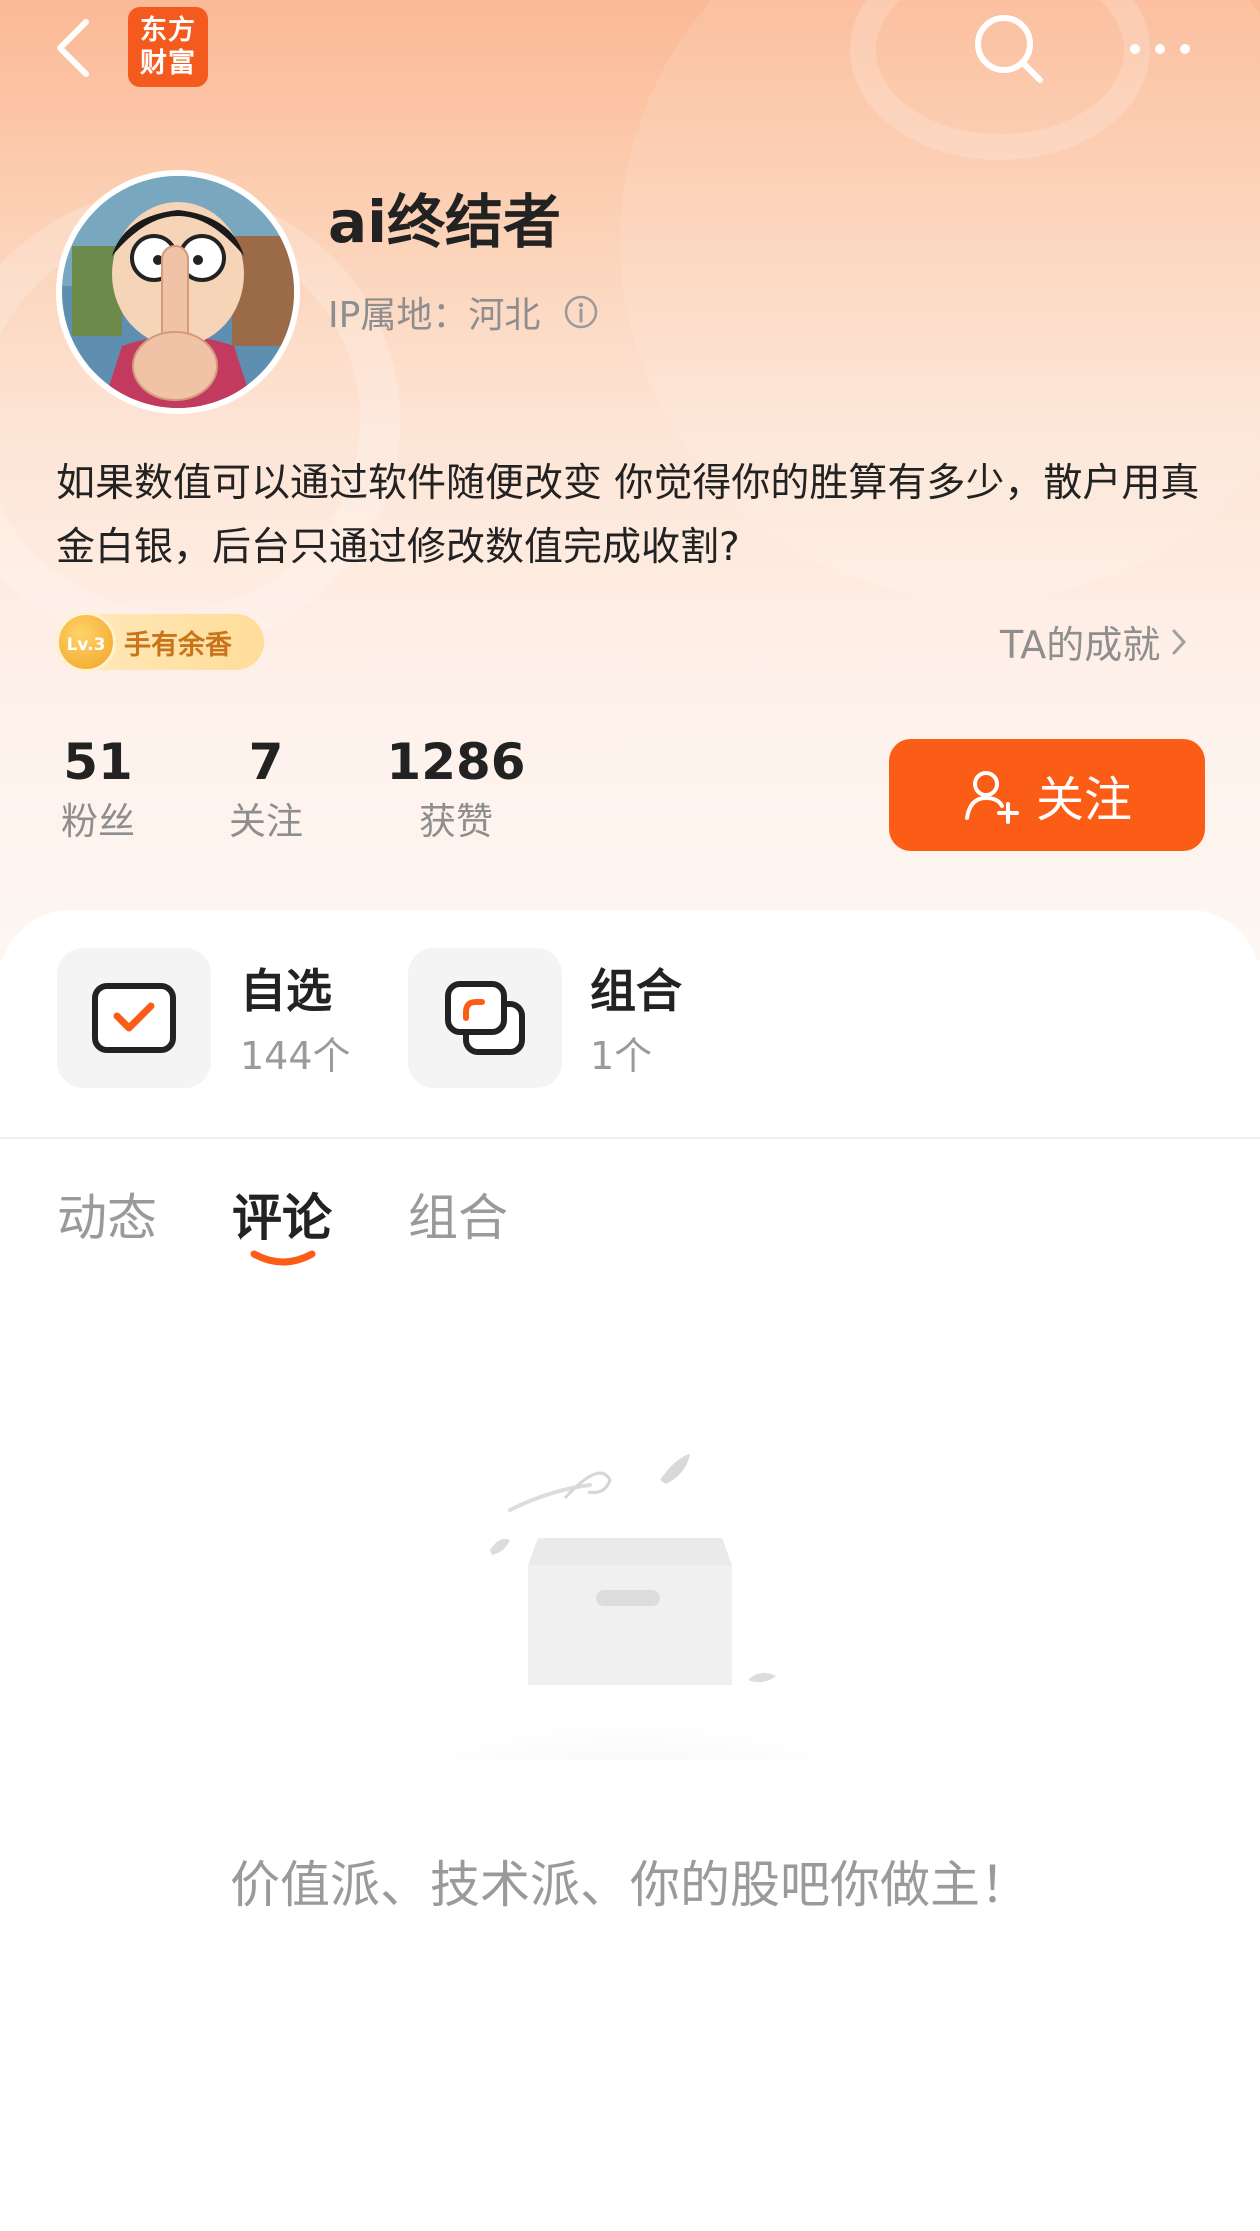 The height and width of the screenshot is (2231, 1260). I want to click on achievements-link: TA的成就, so click(1094, 641).